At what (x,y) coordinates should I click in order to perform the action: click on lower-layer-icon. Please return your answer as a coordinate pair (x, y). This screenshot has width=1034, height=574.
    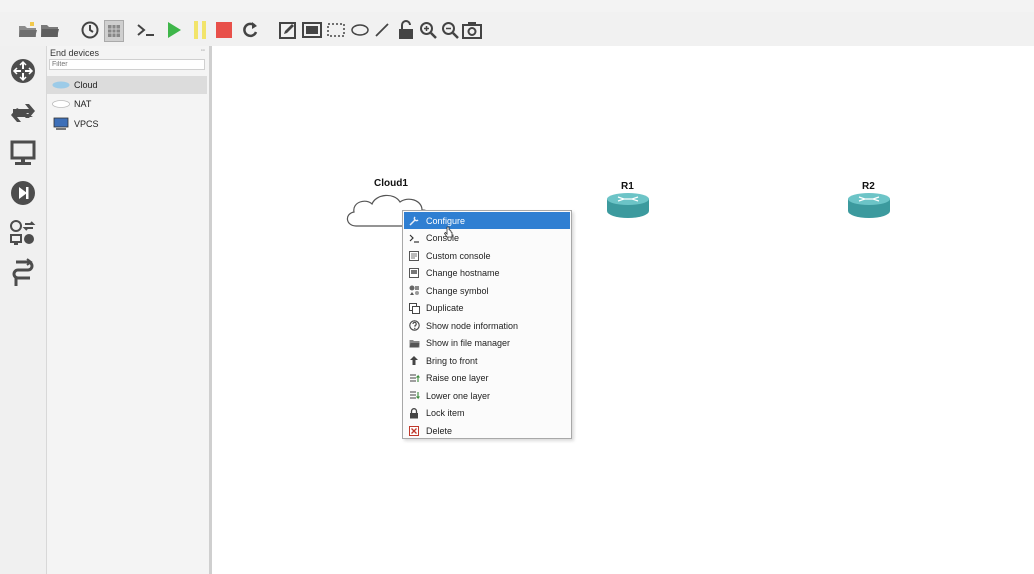
    Looking at the image, I should click on (414, 396).